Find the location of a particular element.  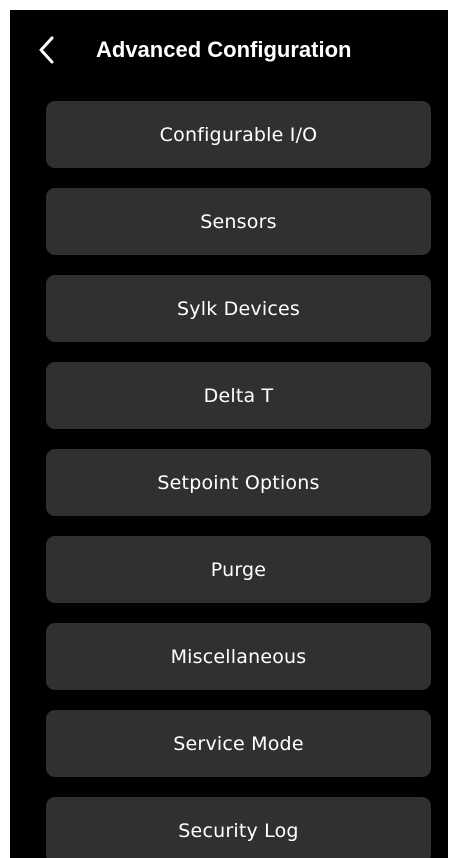

miscellaneous-button: Miscellaneous is located at coordinates (238, 656).